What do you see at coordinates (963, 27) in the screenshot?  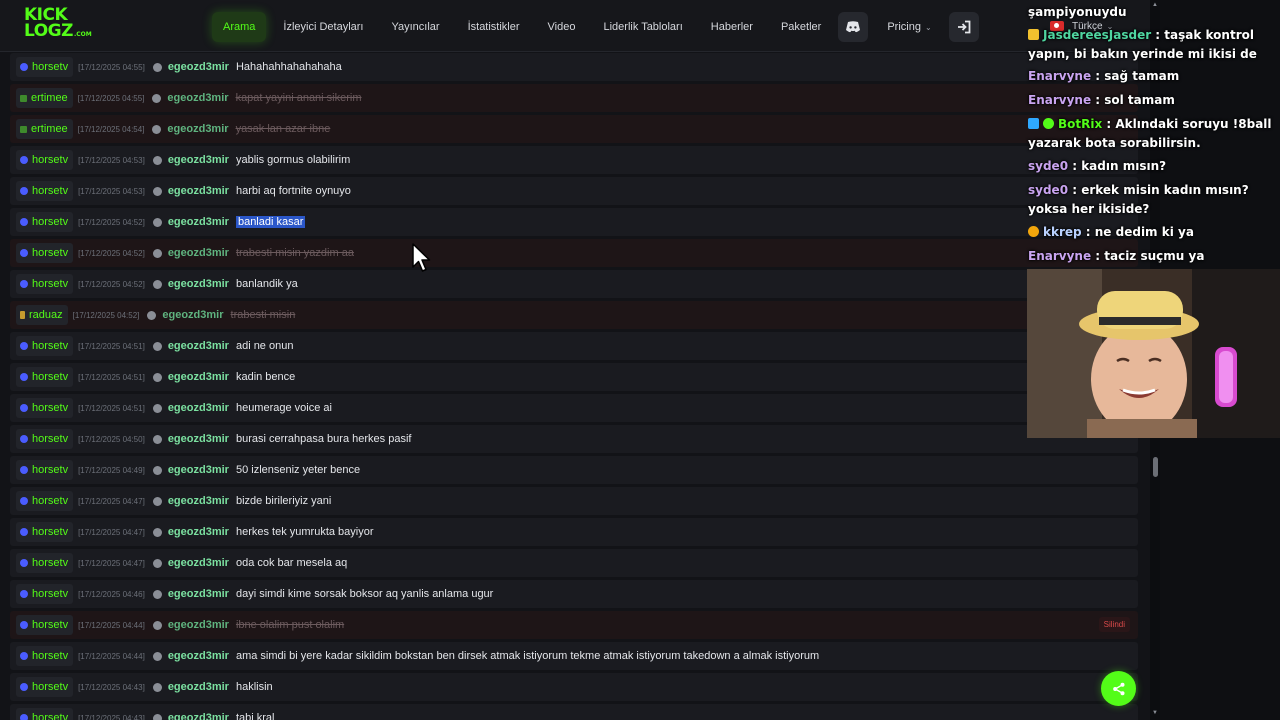 I see `login-button` at bounding box center [963, 27].